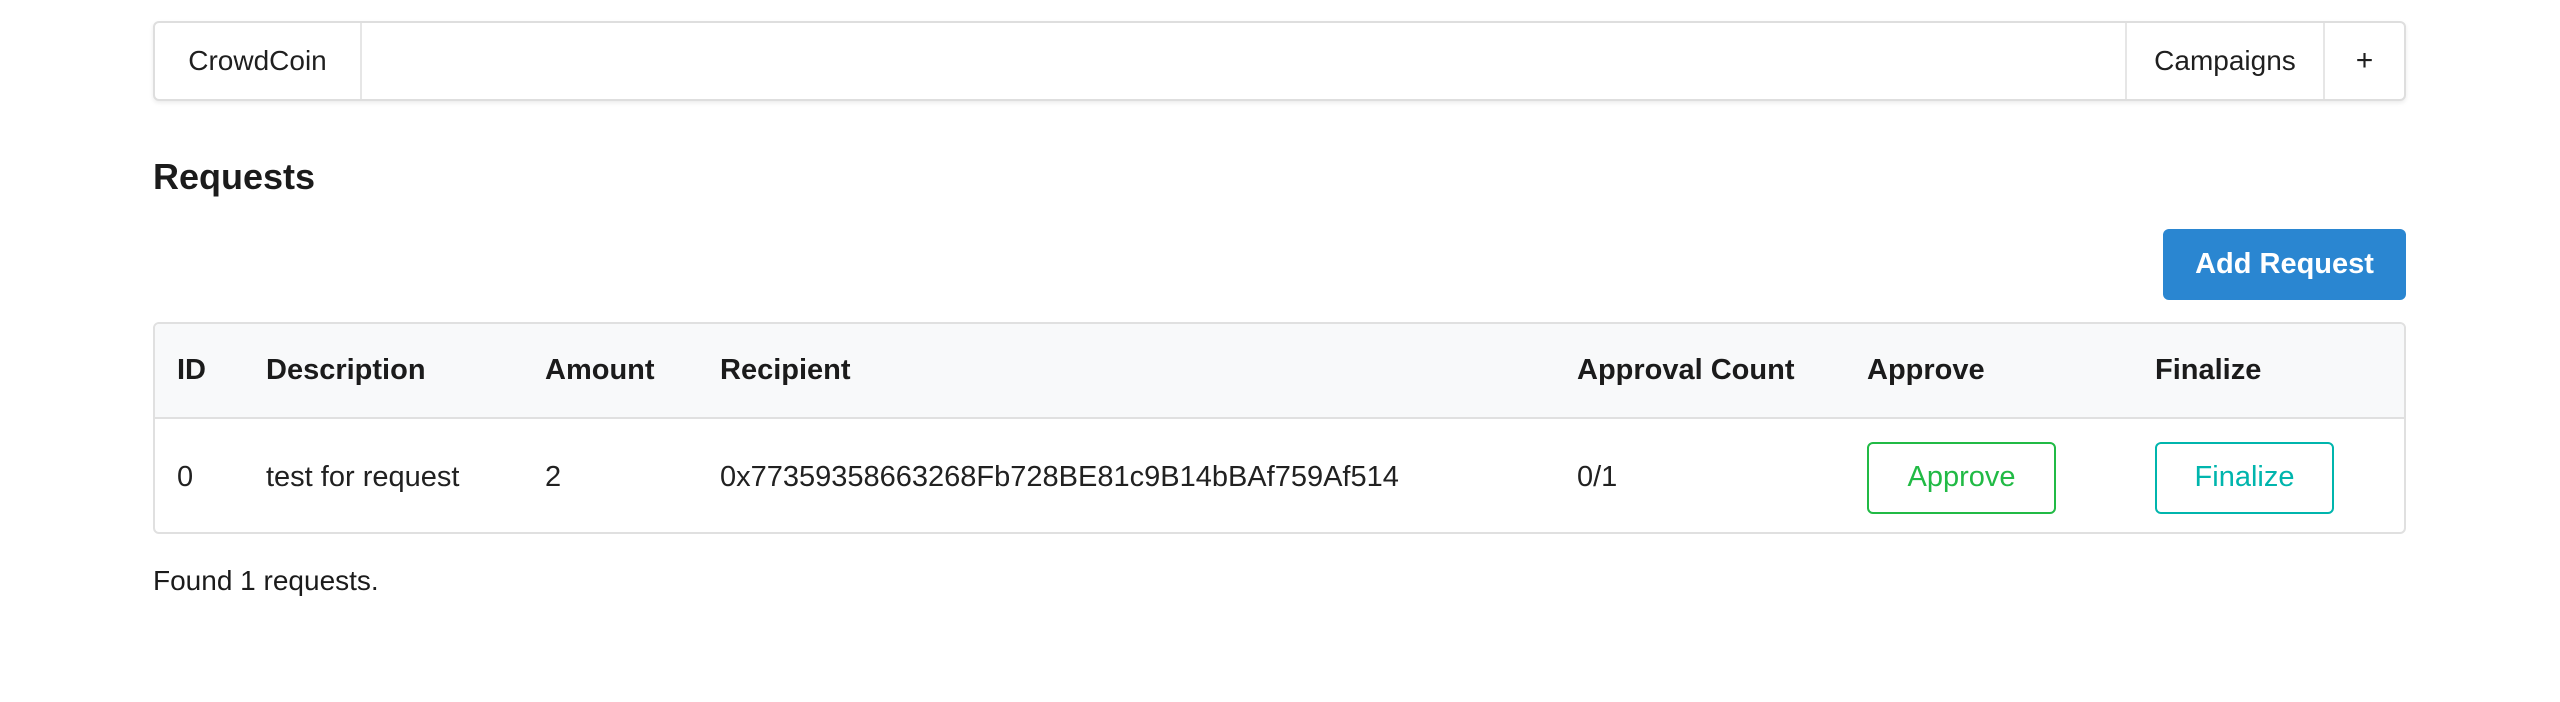 This screenshot has width=2560, height=702. What do you see at coordinates (1243, 61) in the screenshot?
I see `menu-spacer` at bounding box center [1243, 61].